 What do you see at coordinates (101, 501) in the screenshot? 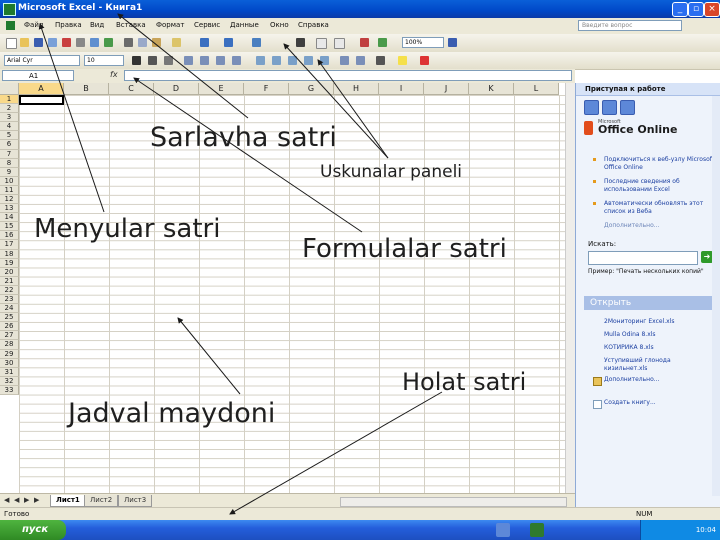
I see `sheet-tab: Лист2` at bounding box center [101, 501].